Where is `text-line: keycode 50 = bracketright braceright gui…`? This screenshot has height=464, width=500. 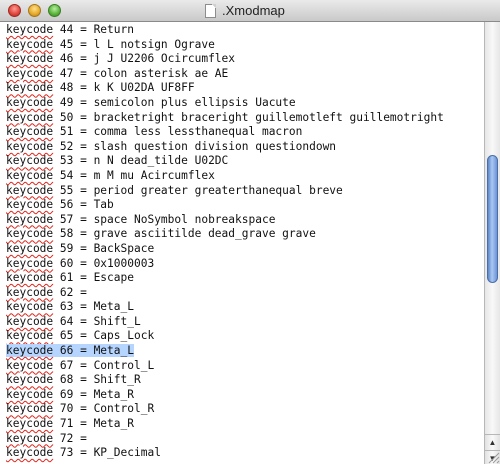
text-line: keycode 50 = bracketright braceright gui… is located at coordinates (225, 118).